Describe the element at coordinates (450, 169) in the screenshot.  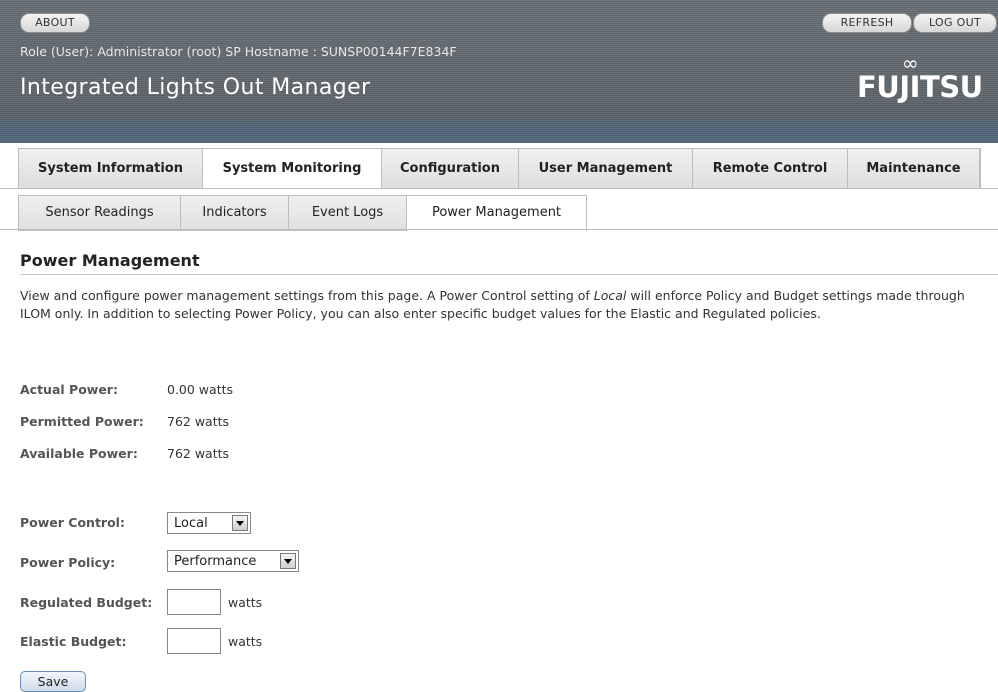
I see `tab-configuration: Configuration` at that location.